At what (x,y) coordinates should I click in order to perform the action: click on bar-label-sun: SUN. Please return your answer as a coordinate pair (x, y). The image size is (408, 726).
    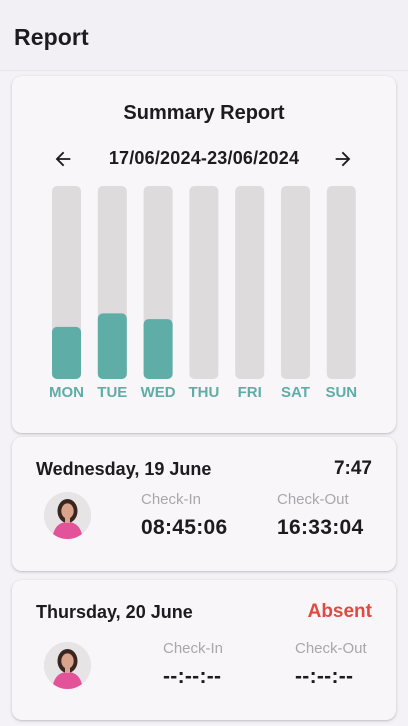
    Looking at the image, I should click on (341, 392).